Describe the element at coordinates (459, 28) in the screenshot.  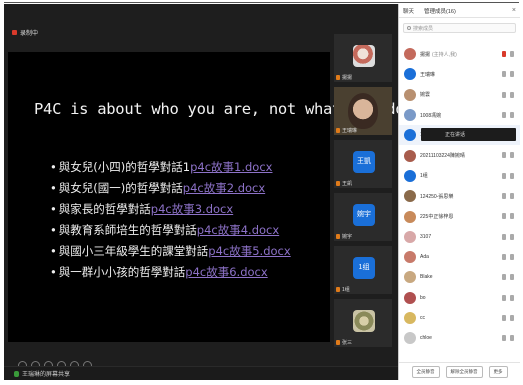
I see `member-search-input: 搜索成员` at that location.